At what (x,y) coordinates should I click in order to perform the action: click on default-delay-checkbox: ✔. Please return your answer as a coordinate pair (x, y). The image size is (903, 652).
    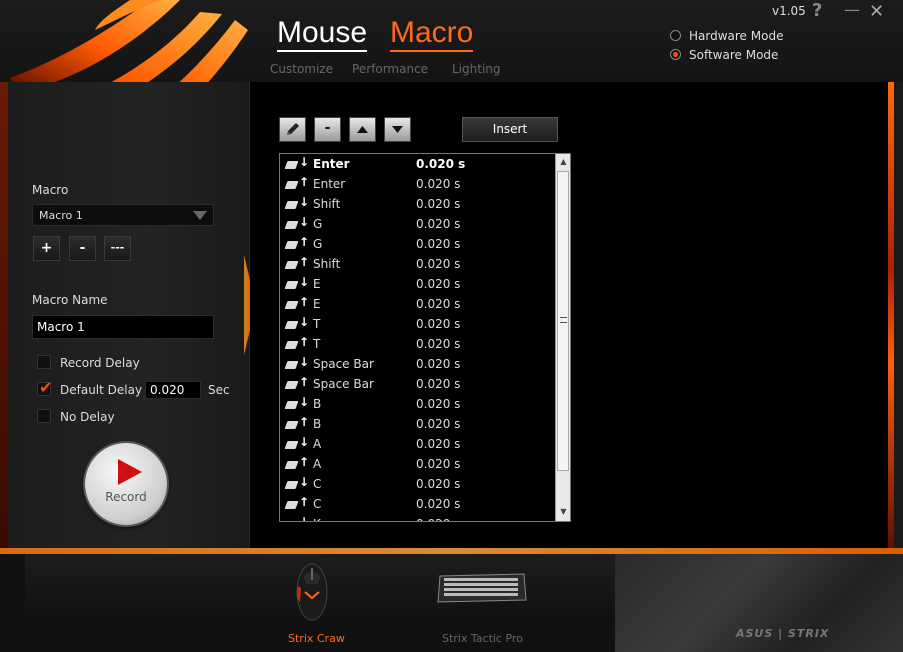
    Looking at the image, I should click on (44, 387).